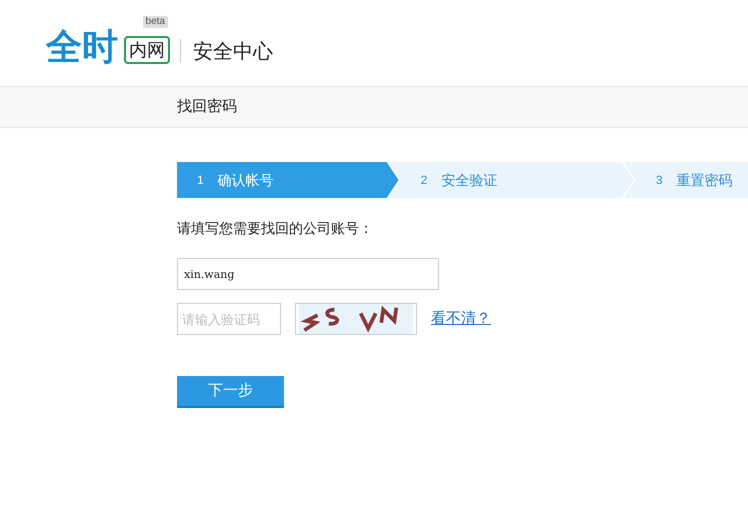 The image size is (748, 506). I want to click on captcha-field: 请输入验证码, so click(229, 319).